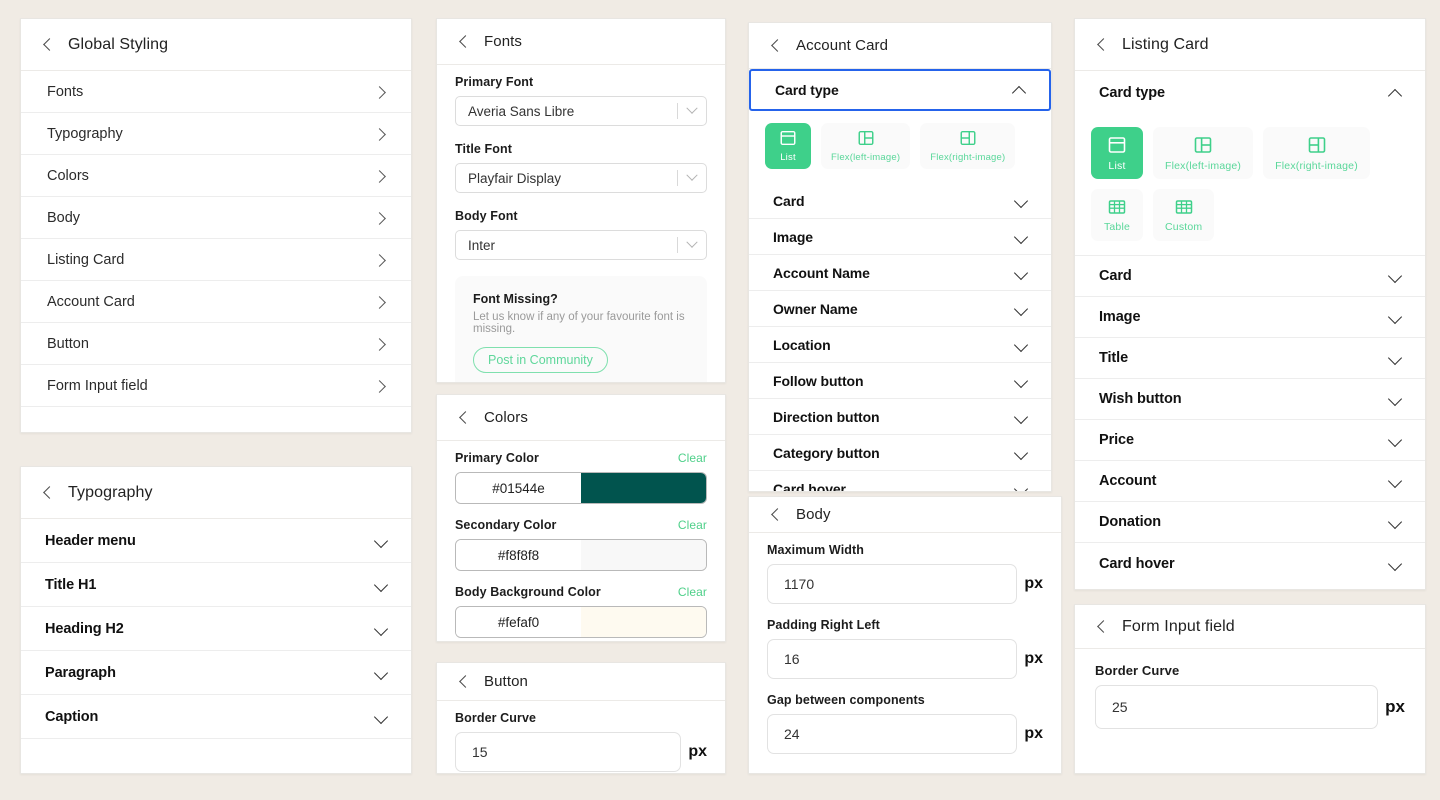 This screenshot has height=800, width=1440. What do you see at coordinates (1250, 440) in the screenshot?
I see `accordion-price: Price` at bounding box center [1250, 440].